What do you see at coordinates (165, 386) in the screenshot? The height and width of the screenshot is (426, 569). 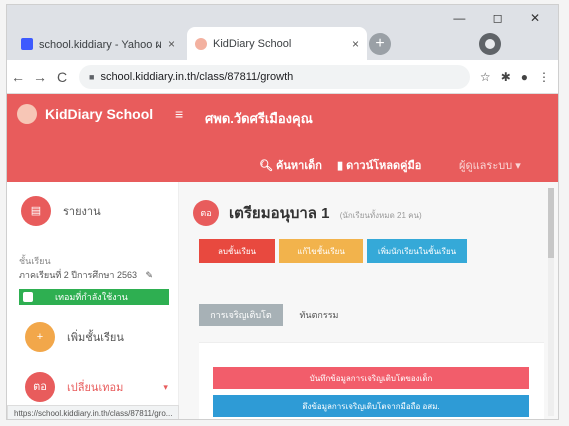 I see `chevron-down-icon: ▾` at bounding box center [165, 386].